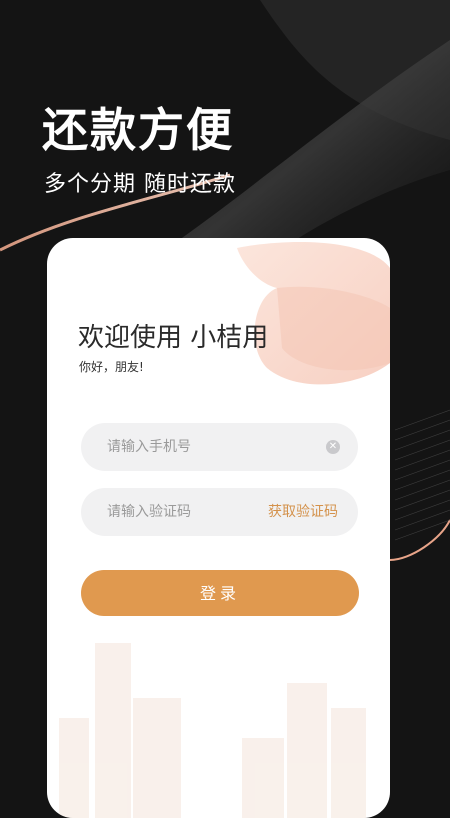 The height and width of the screenshot is (818, 450). Describe the element at coordinates (138, 130) in the screenshot. I see `hero-title: 还款方便` at that location.